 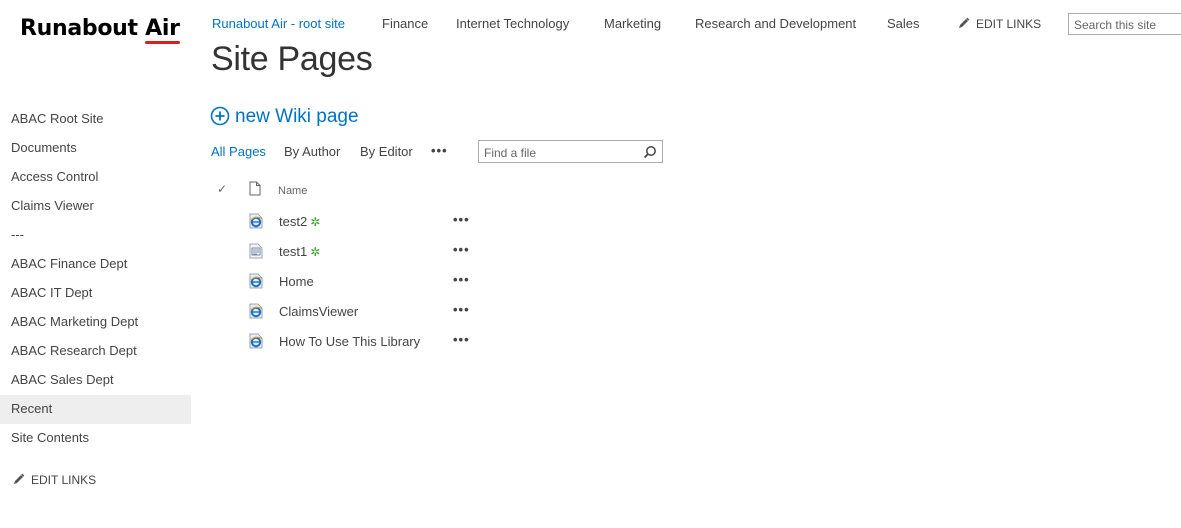 What do you see at coordinates (293, 221) in the screenshot?
I see `row-name-text: test2` at bounding box center [293, 221].